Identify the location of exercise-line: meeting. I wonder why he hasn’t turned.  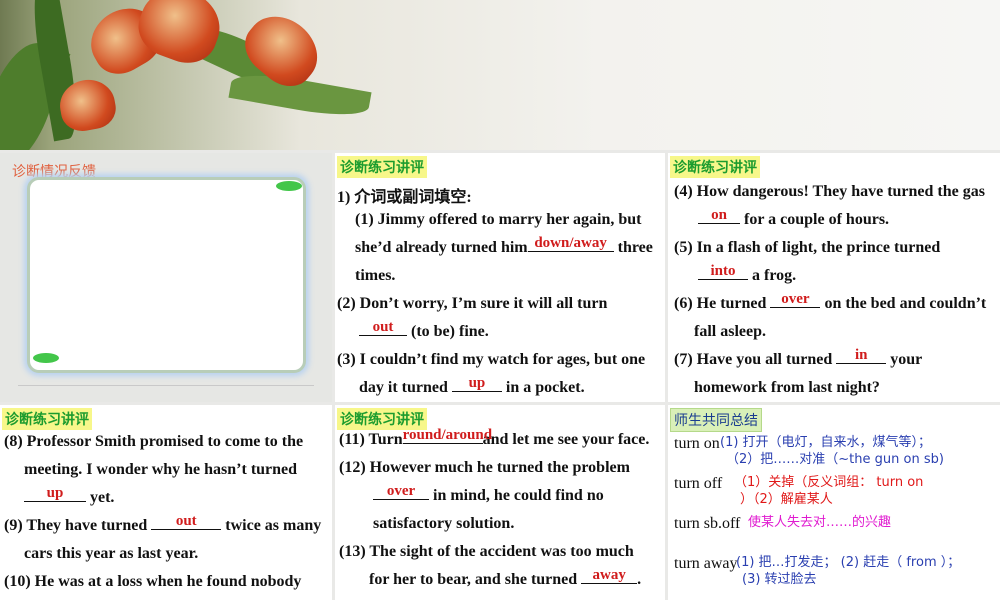
(160, 470).